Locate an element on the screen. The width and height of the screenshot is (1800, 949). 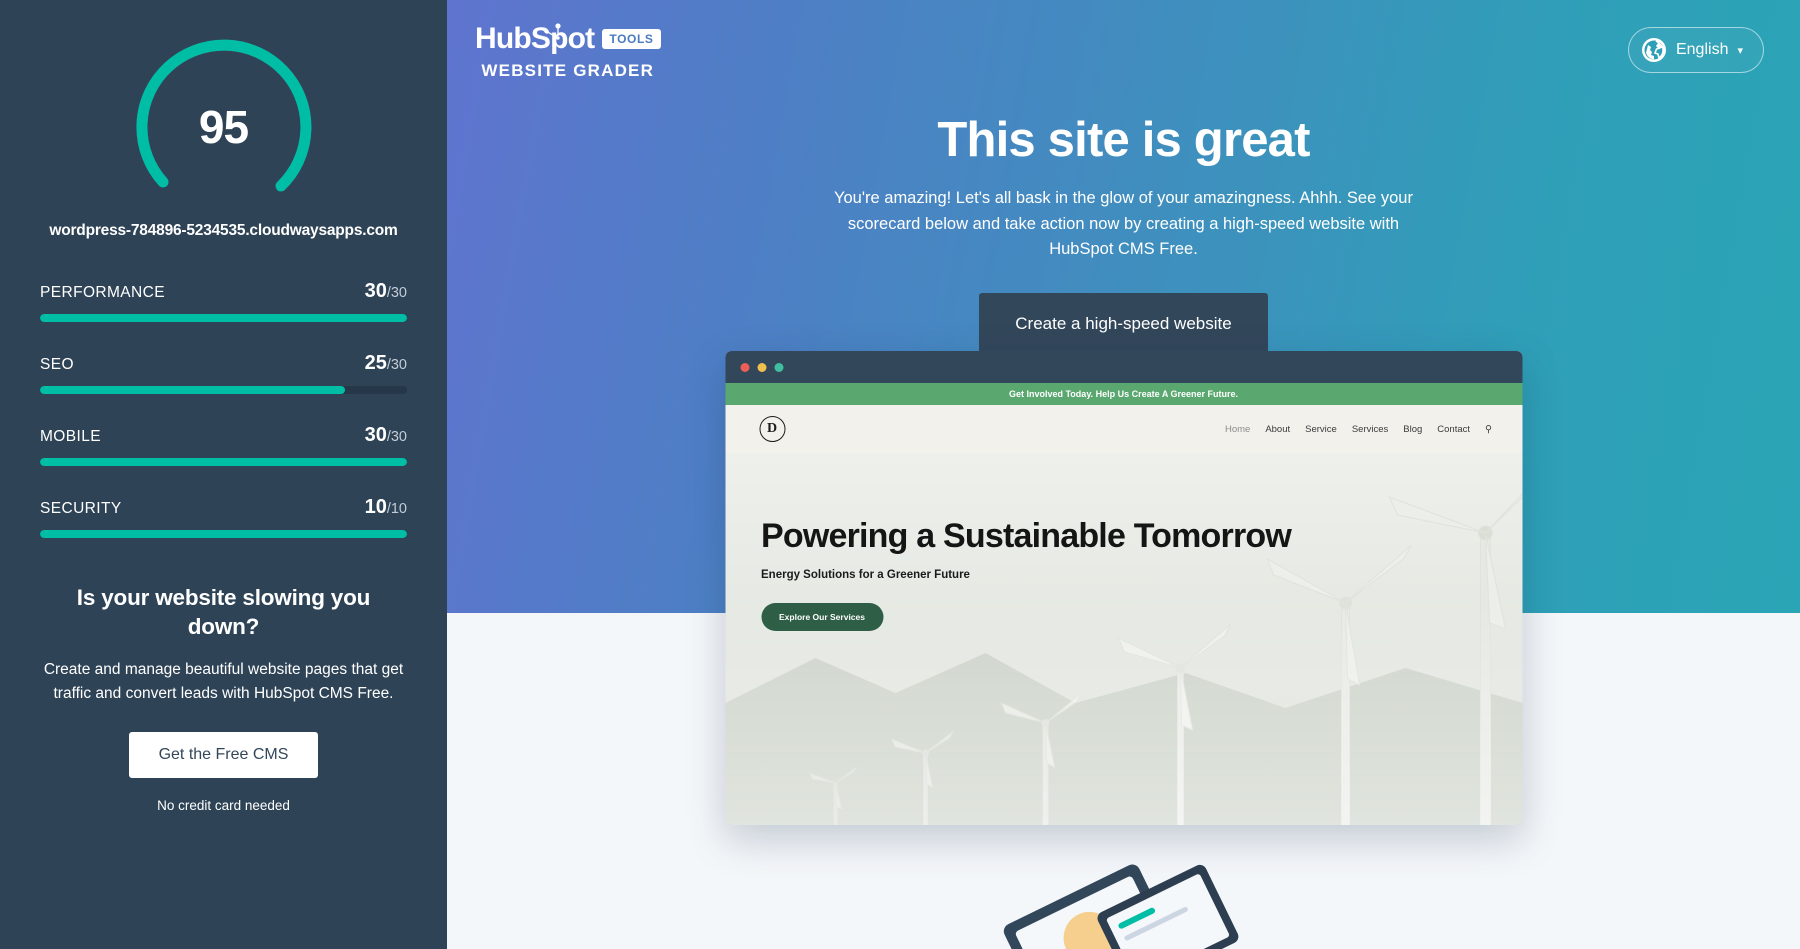
nav-item-home: Home is located at coordinates (1237, 429).